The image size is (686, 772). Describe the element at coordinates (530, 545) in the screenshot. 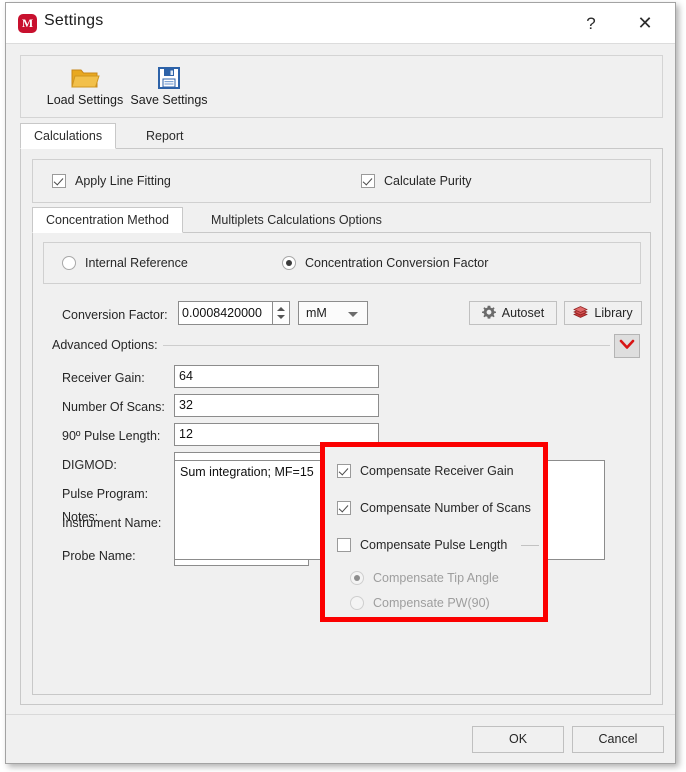

I see `pulse-length-separator` at that location.